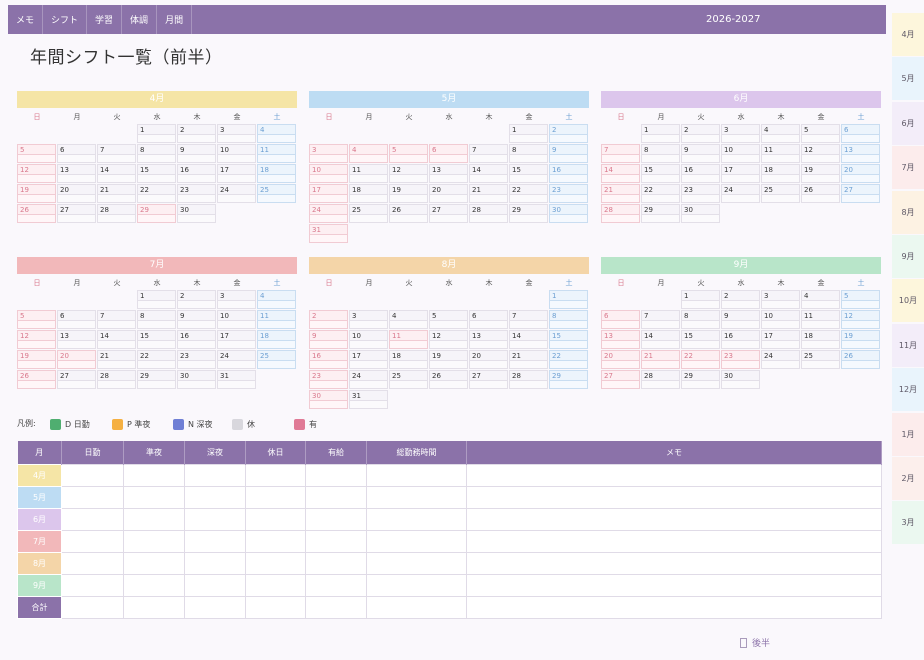 This screenshot has height=660, width=924. I want to click on side-tab-may: 5月, so click(908, 79).